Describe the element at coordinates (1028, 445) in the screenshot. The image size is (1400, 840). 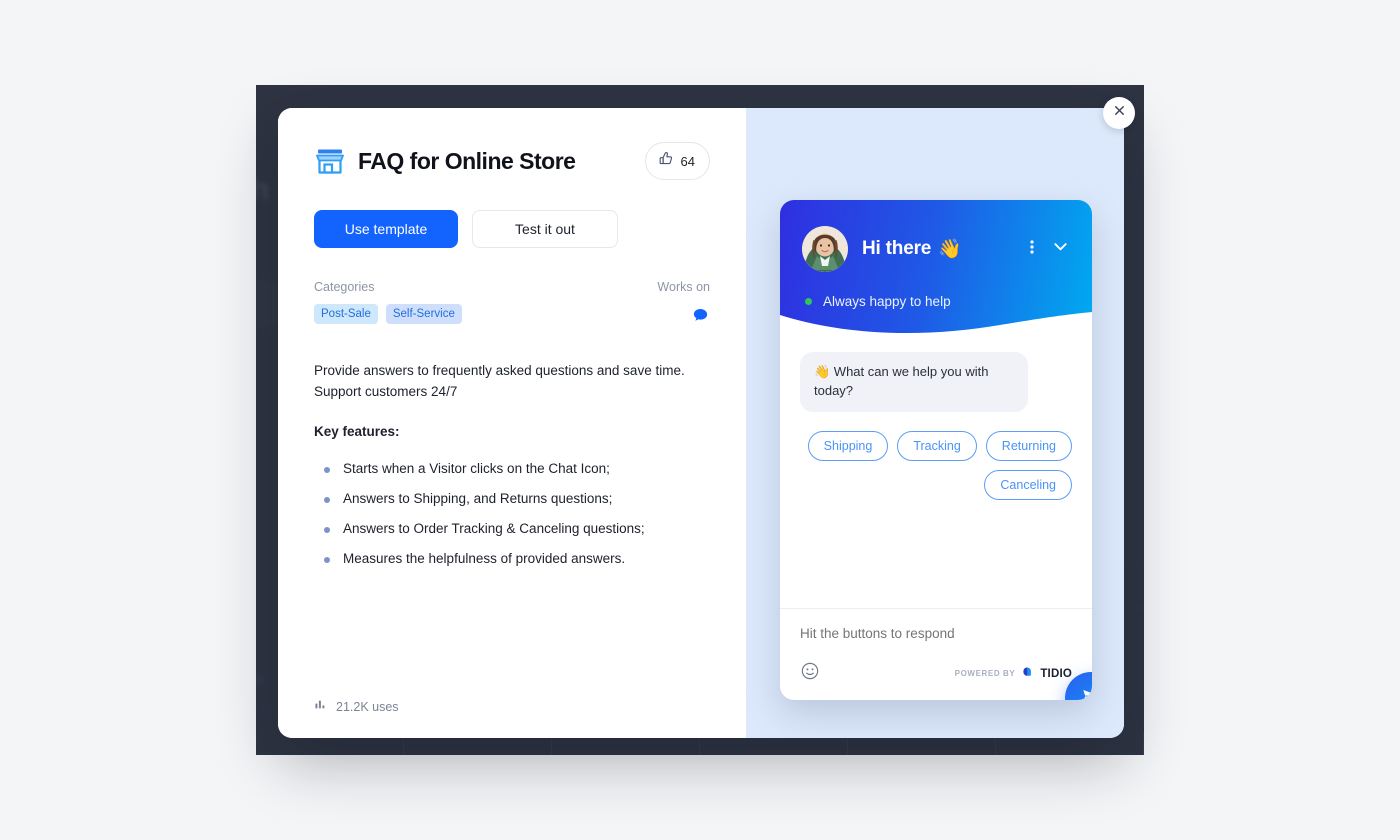
I see `quick-reply-returning: Returning` at that location.